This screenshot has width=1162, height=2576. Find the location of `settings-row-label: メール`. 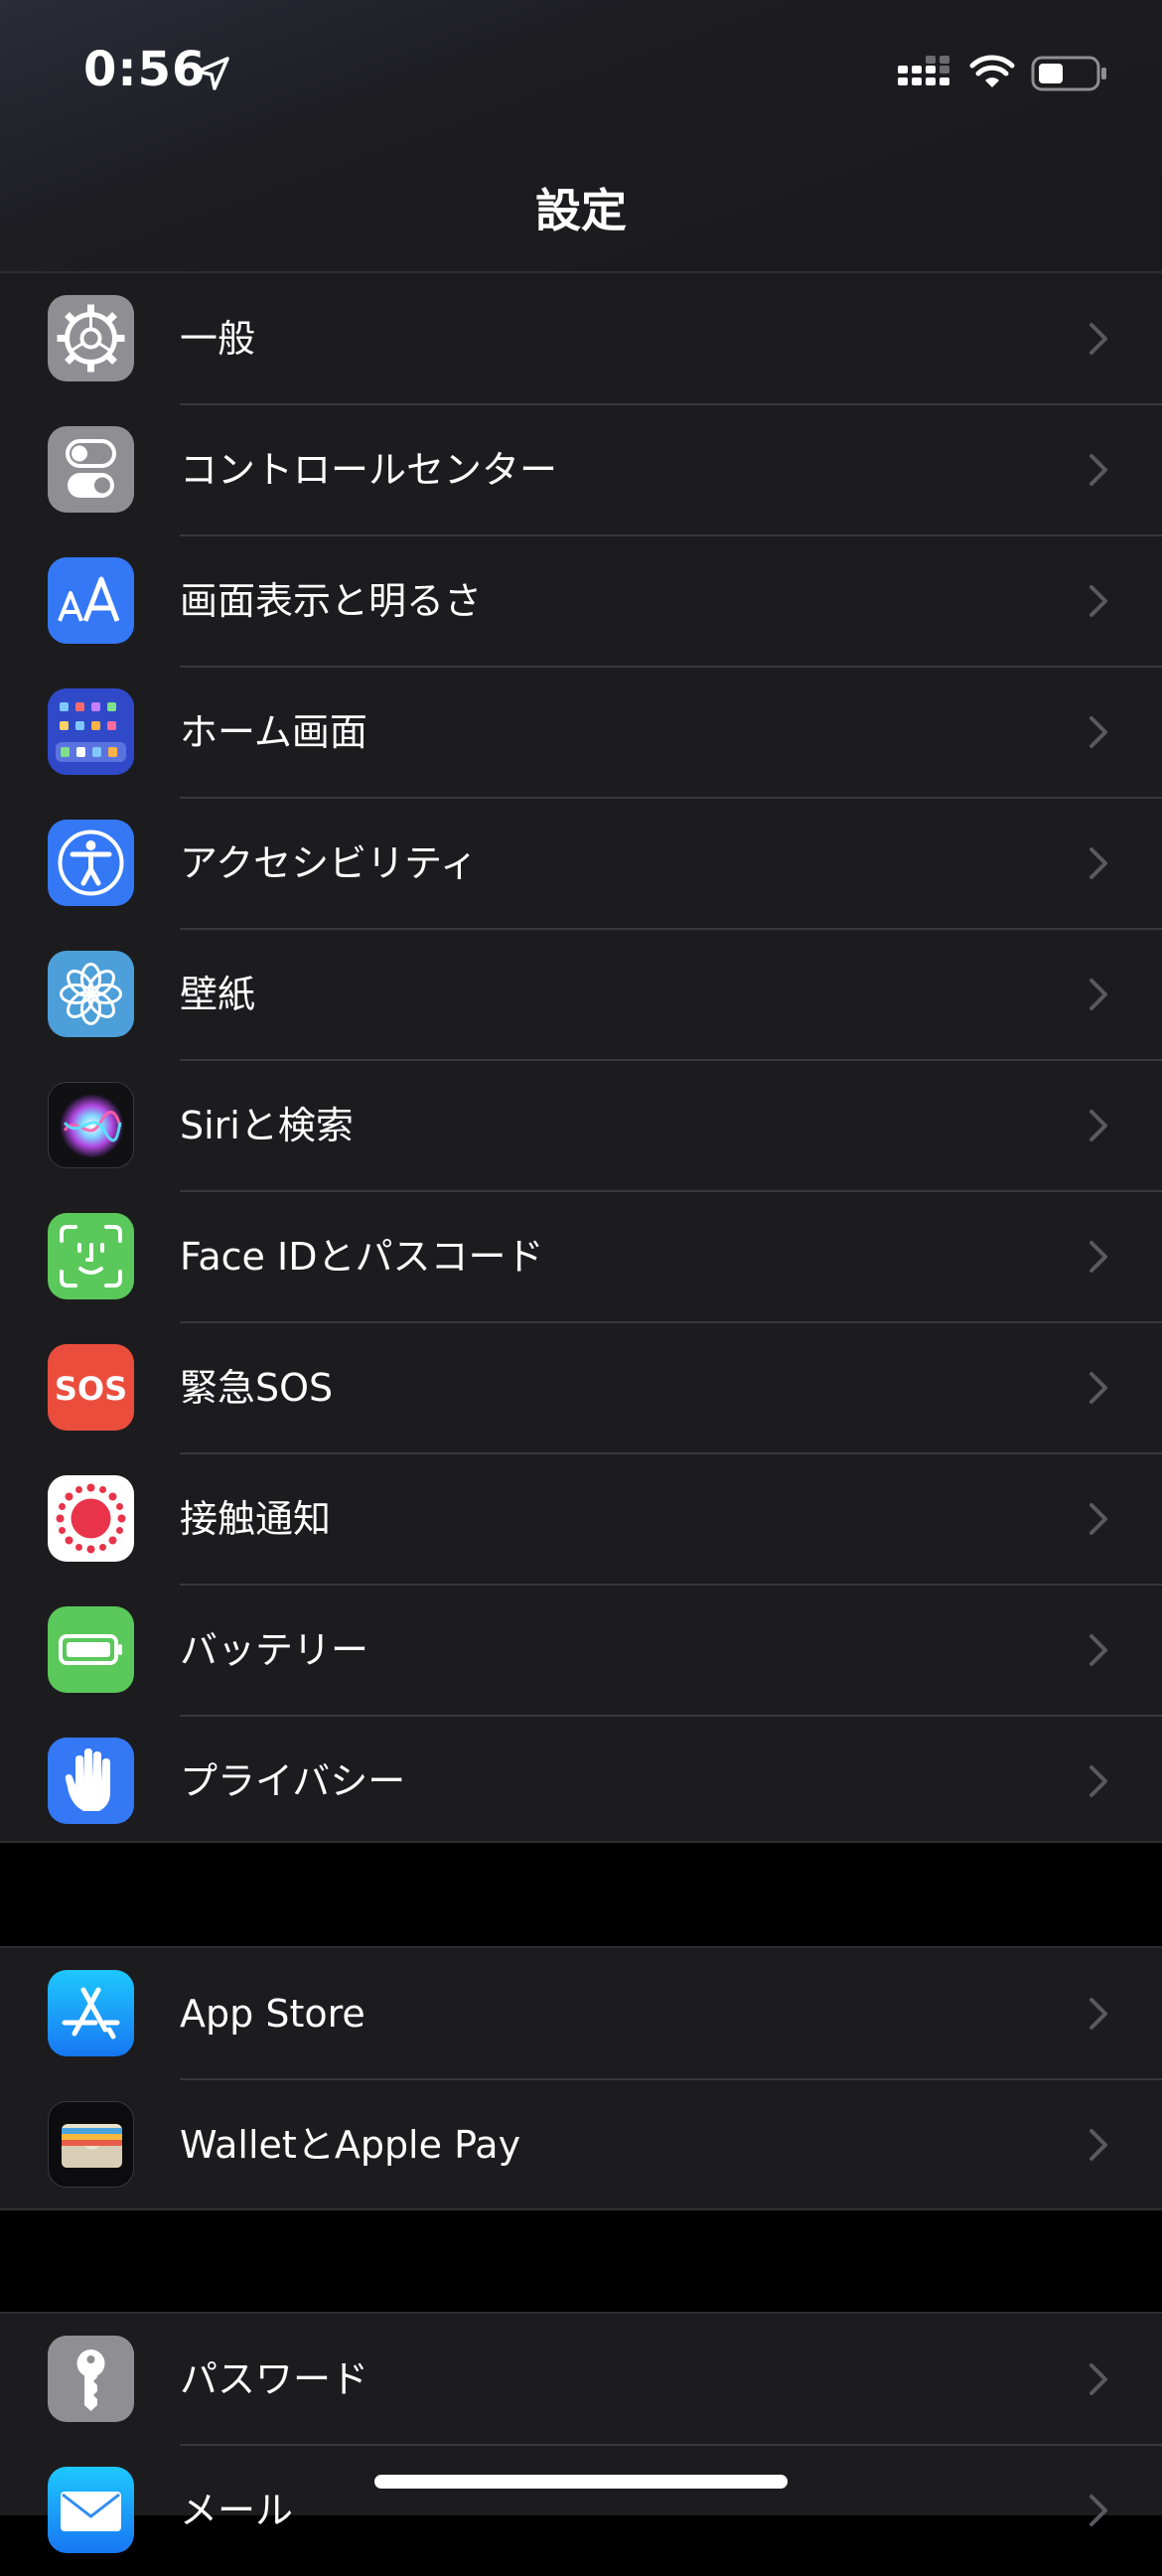

settings-row-label: メール is located at coordinates (237, 2510).